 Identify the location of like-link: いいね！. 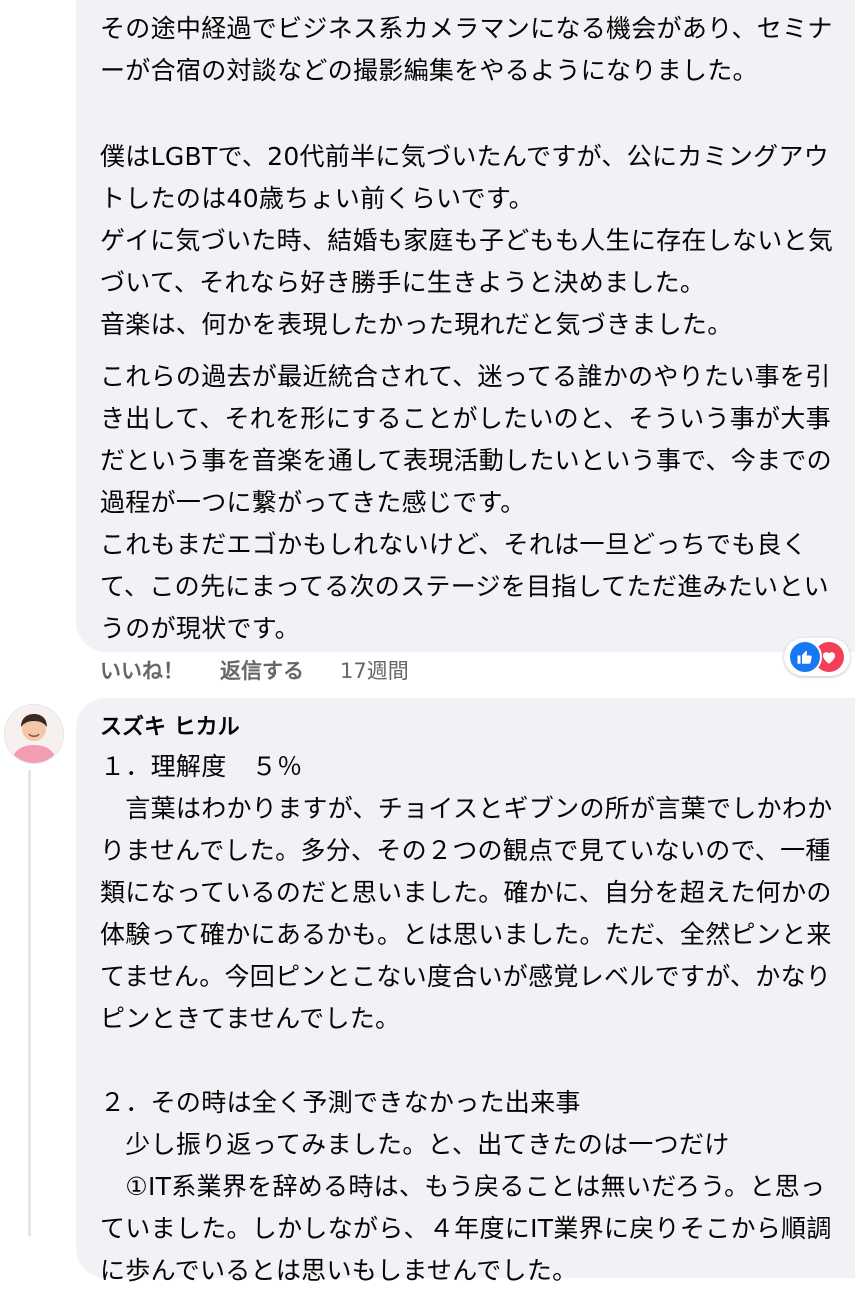
(142, 670).